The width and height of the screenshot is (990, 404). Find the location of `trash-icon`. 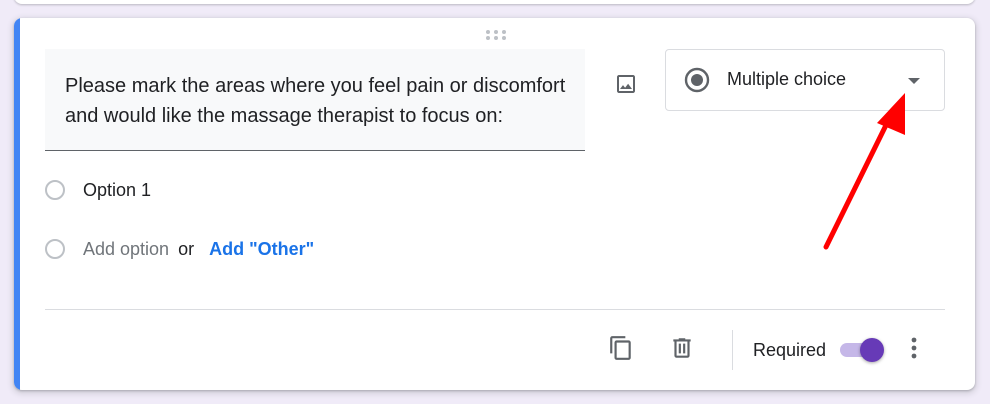

trash-icon is located at coordinates (682, 348).